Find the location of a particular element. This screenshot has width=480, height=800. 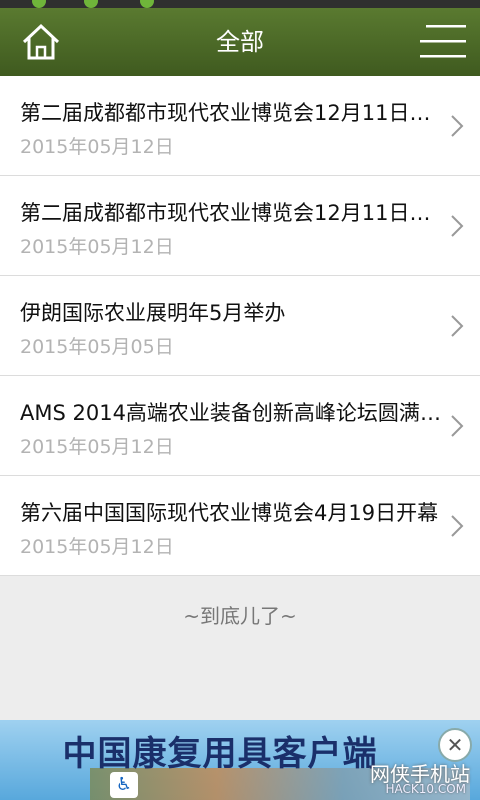

list-item: 伊朗国际农业展明年5月举办 2015年05月05日 is located at coordinates (240, 326).